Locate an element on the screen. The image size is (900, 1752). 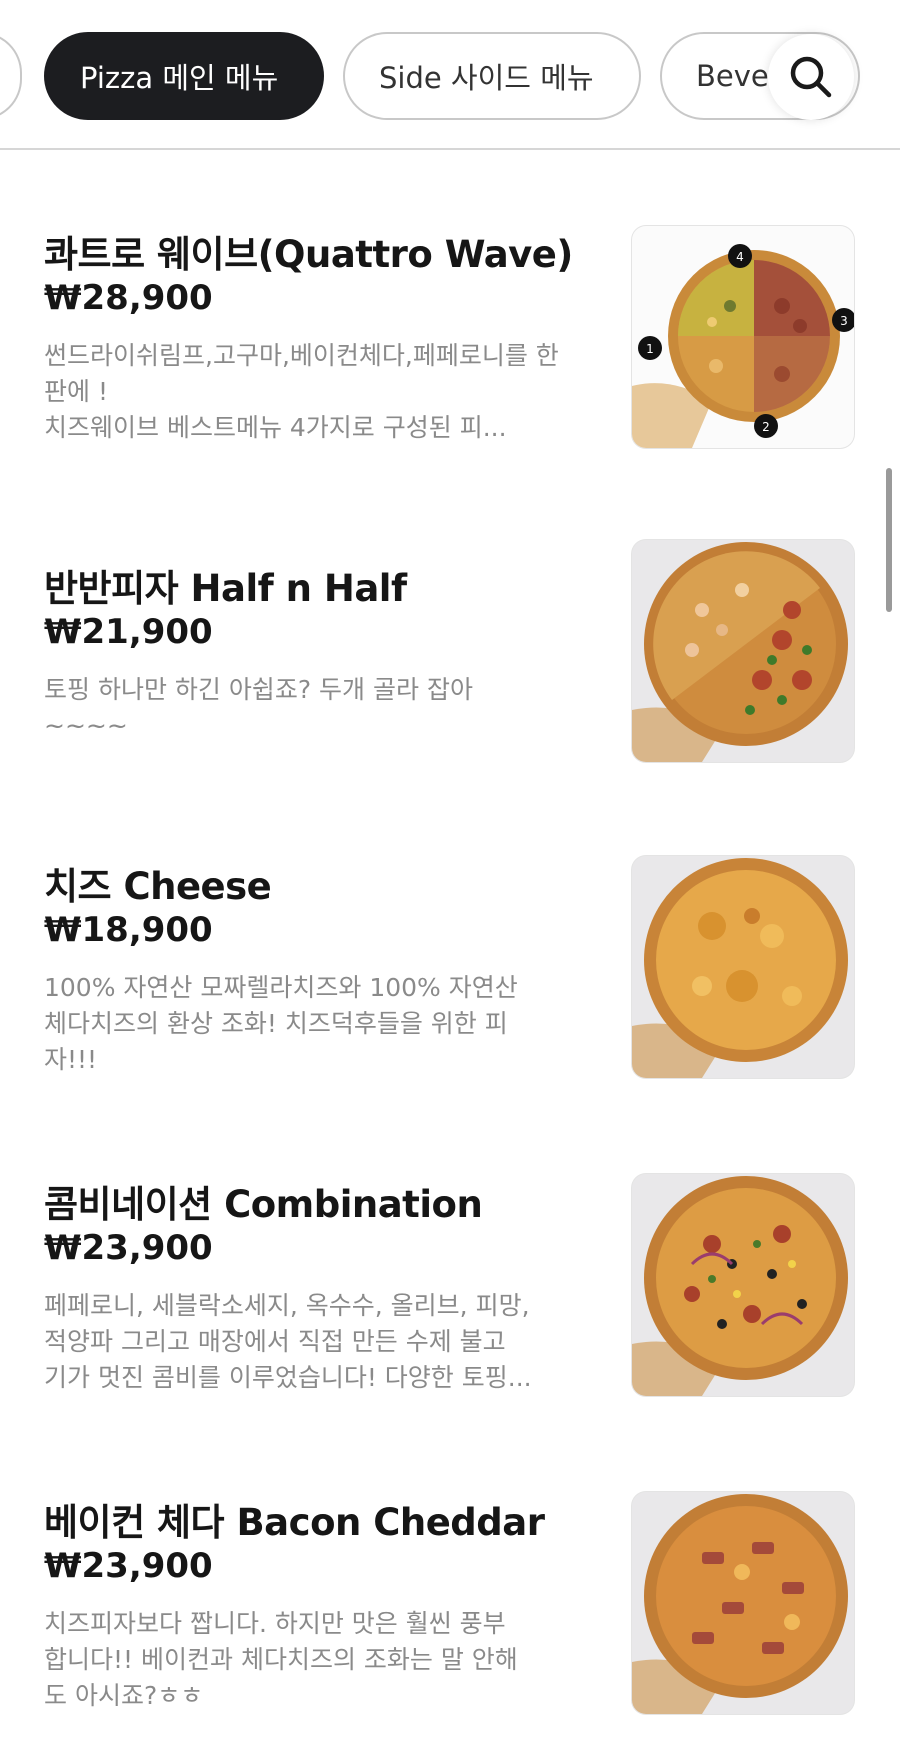
tab-beverage-label: Beve is located at coordinates (732, 76).